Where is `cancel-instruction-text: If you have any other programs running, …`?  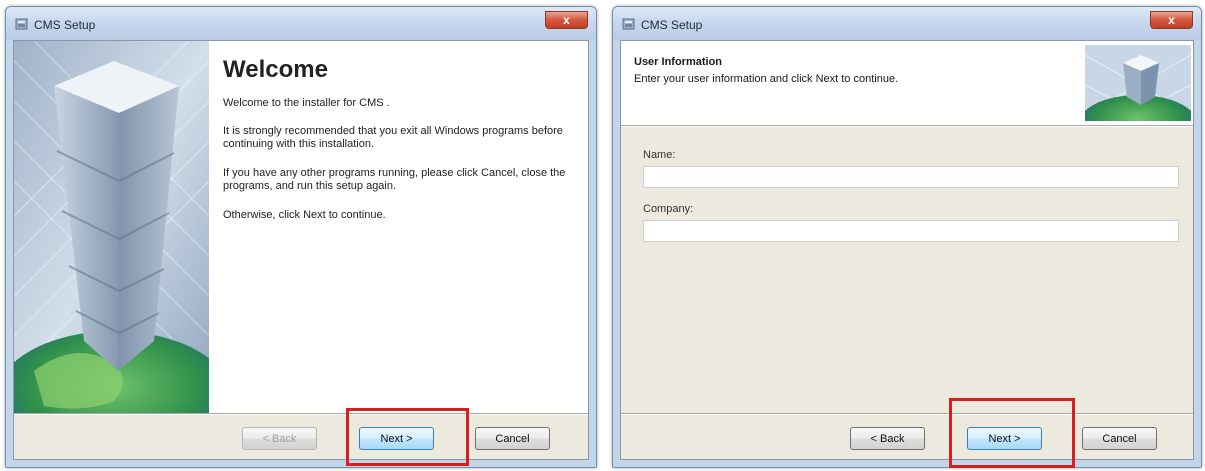 cancel-instruction-text: If you have any other programs running, … is located at coordinates (394, 179).